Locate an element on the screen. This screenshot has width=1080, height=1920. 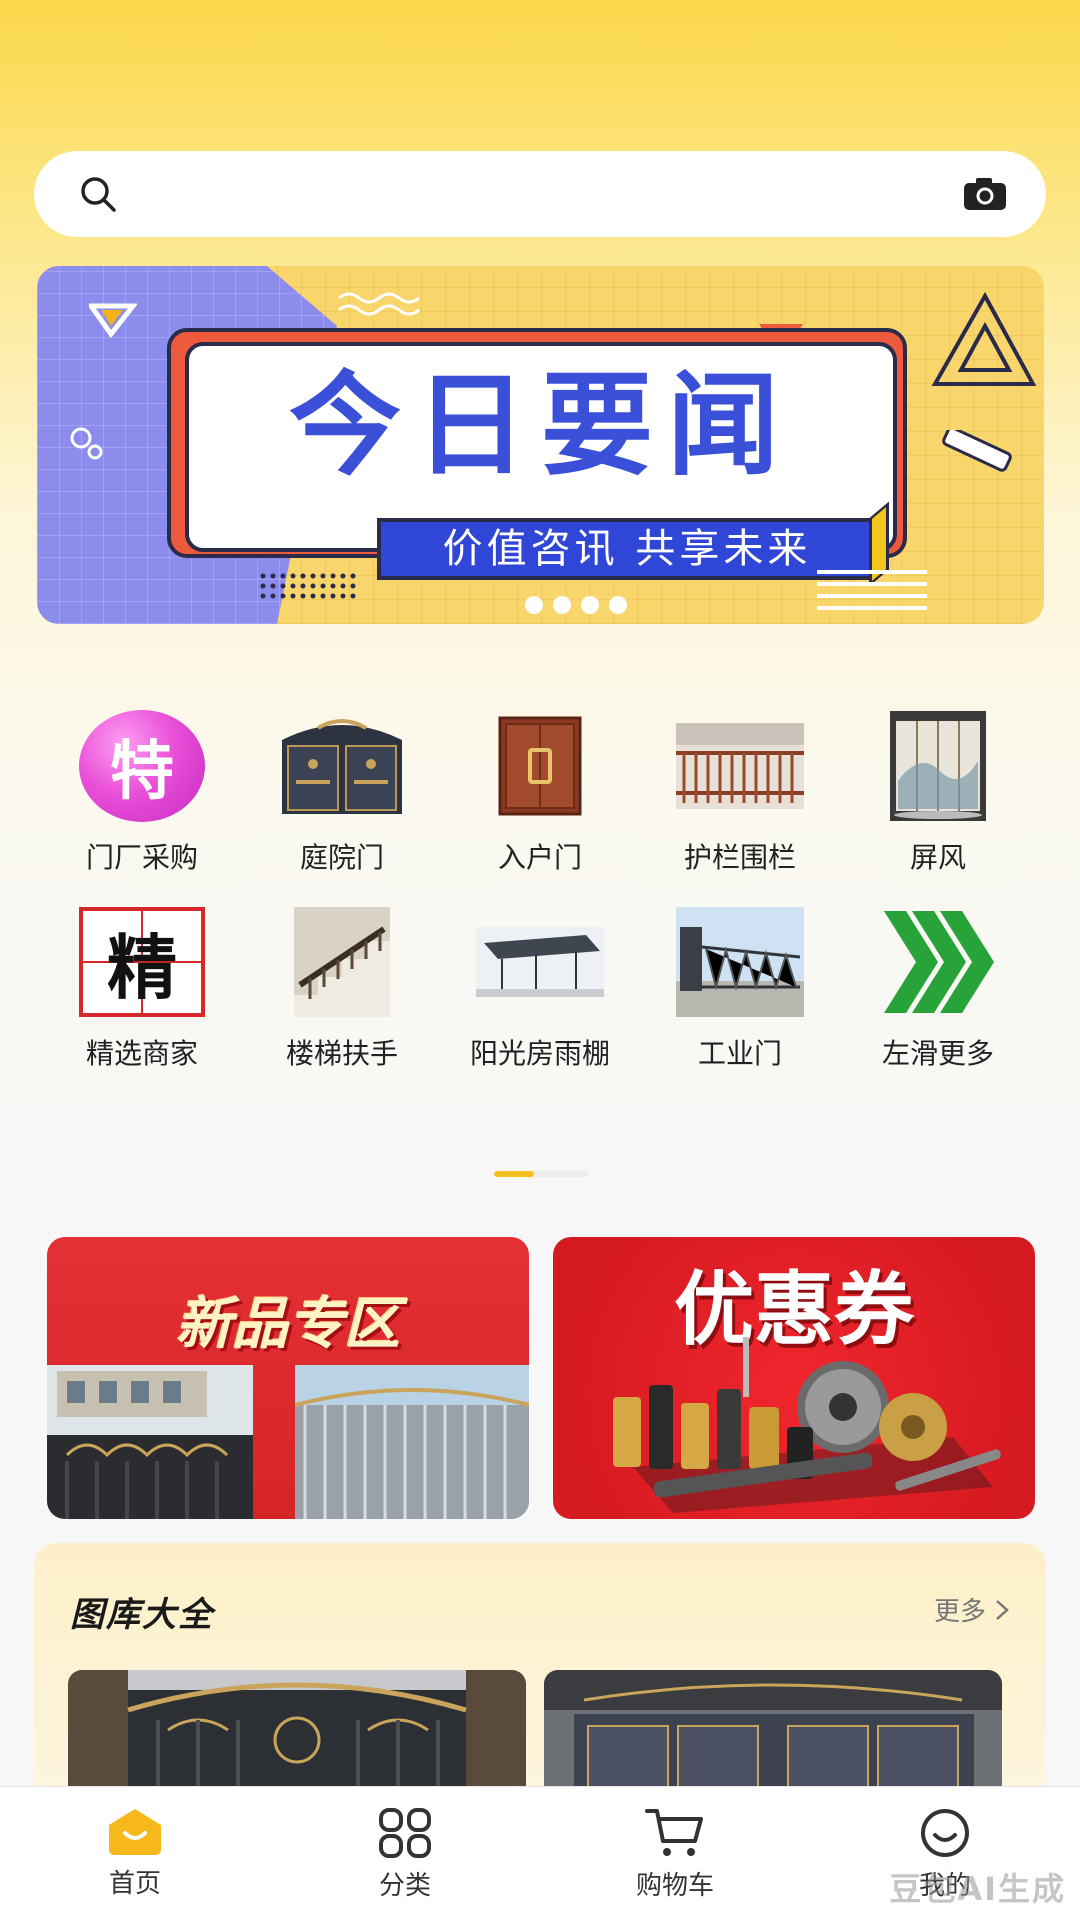
ruler-triangle-icon is located at coordinates (984, 339).